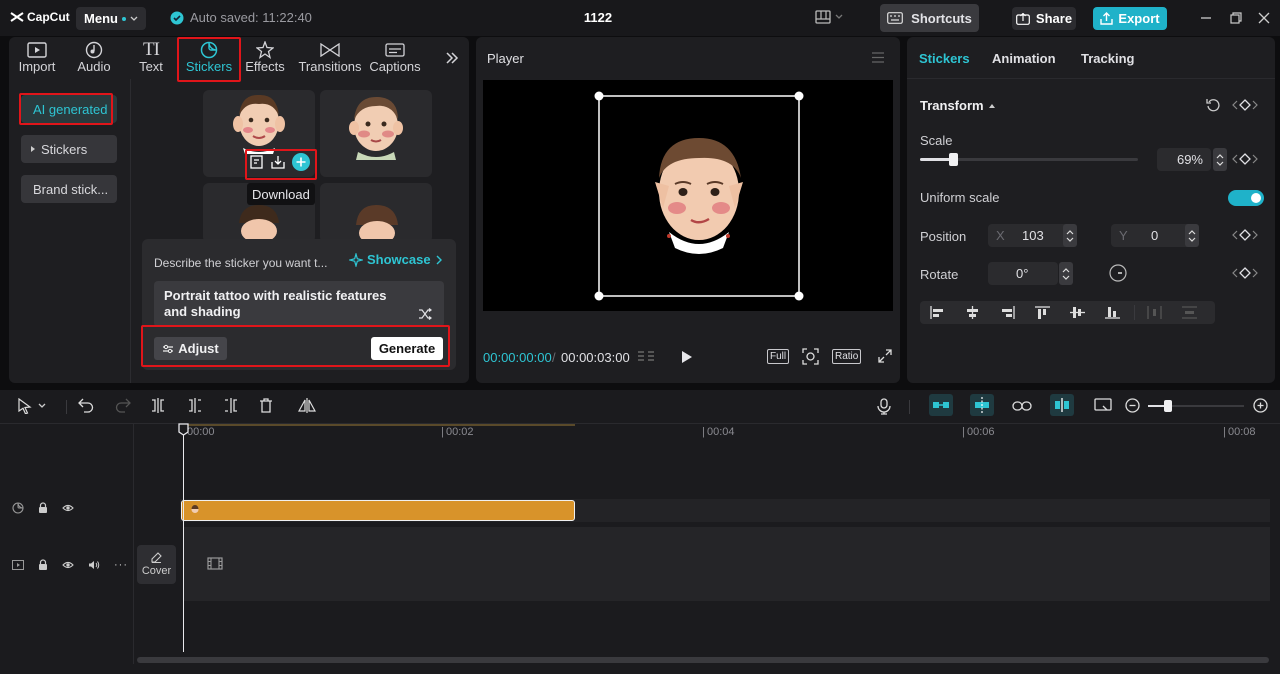 The height and width of the screenshot is (674, 1280). I want to click on position-x-field: X 103, so click(1028, 235).